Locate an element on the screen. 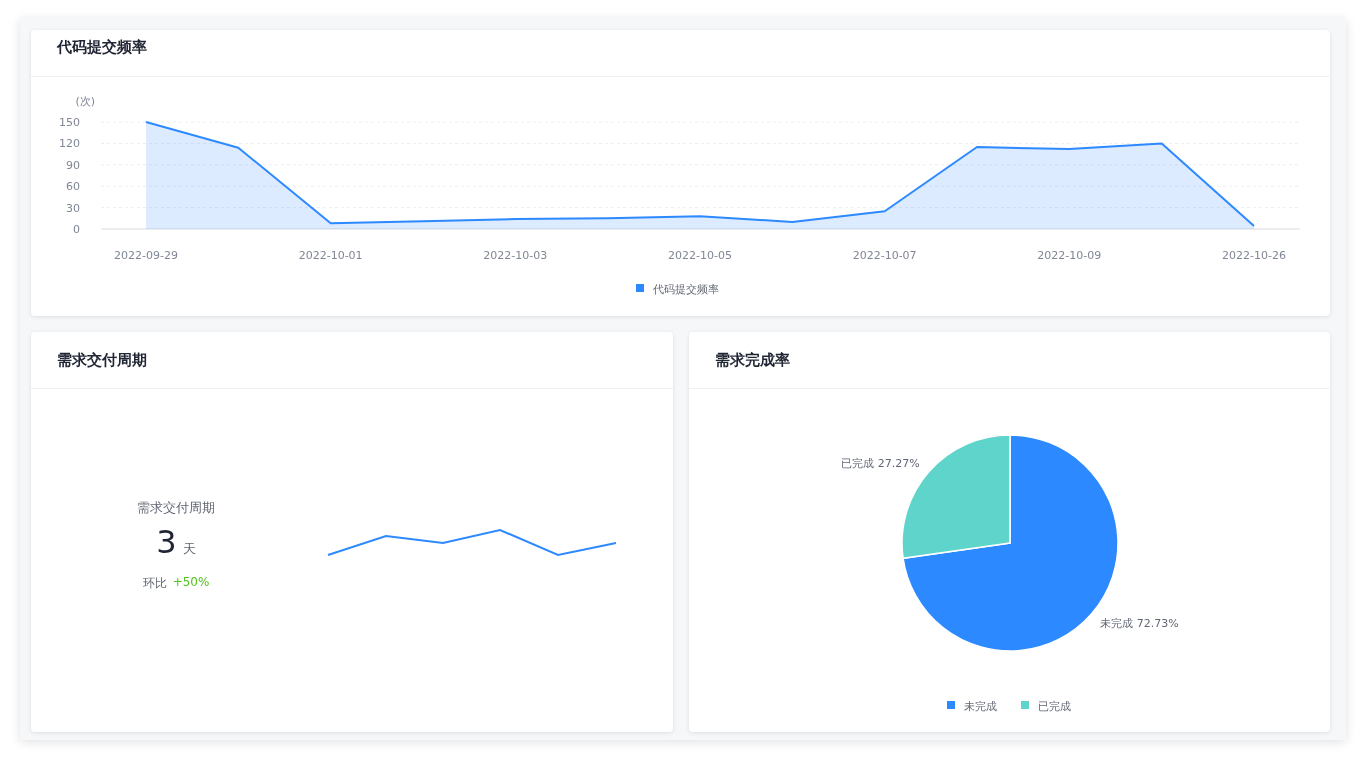 The height and width of the screenshot is (761, 1366). slice-label: 未完成 72.73% is located at coordinates (1139, 623).